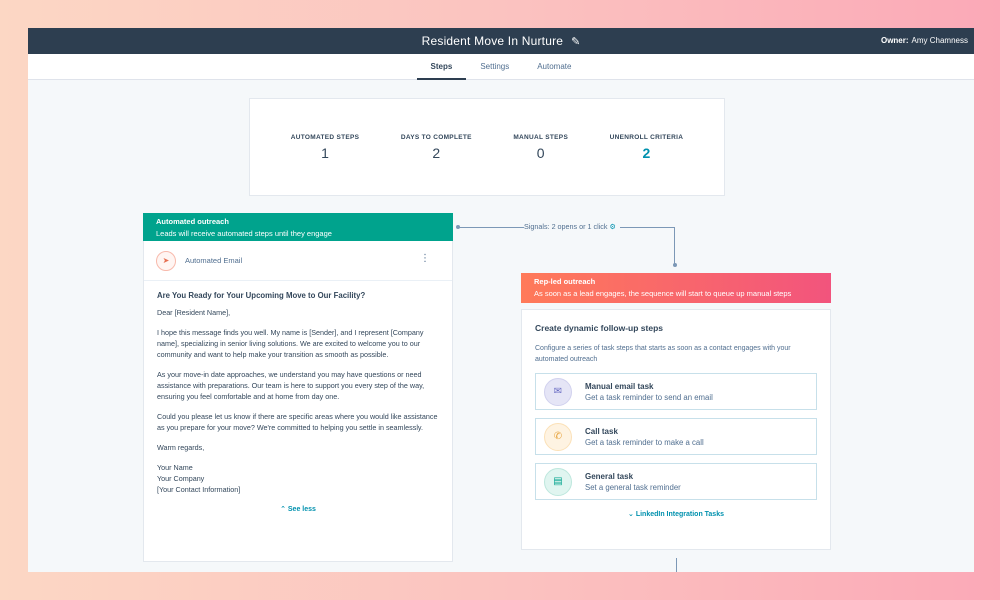 This screenshot has height=600, width=1000. Describe the element at coordinates (194, 312) in the screenshot. I see `email-greeting: Dear [Resident Name],` at that location.